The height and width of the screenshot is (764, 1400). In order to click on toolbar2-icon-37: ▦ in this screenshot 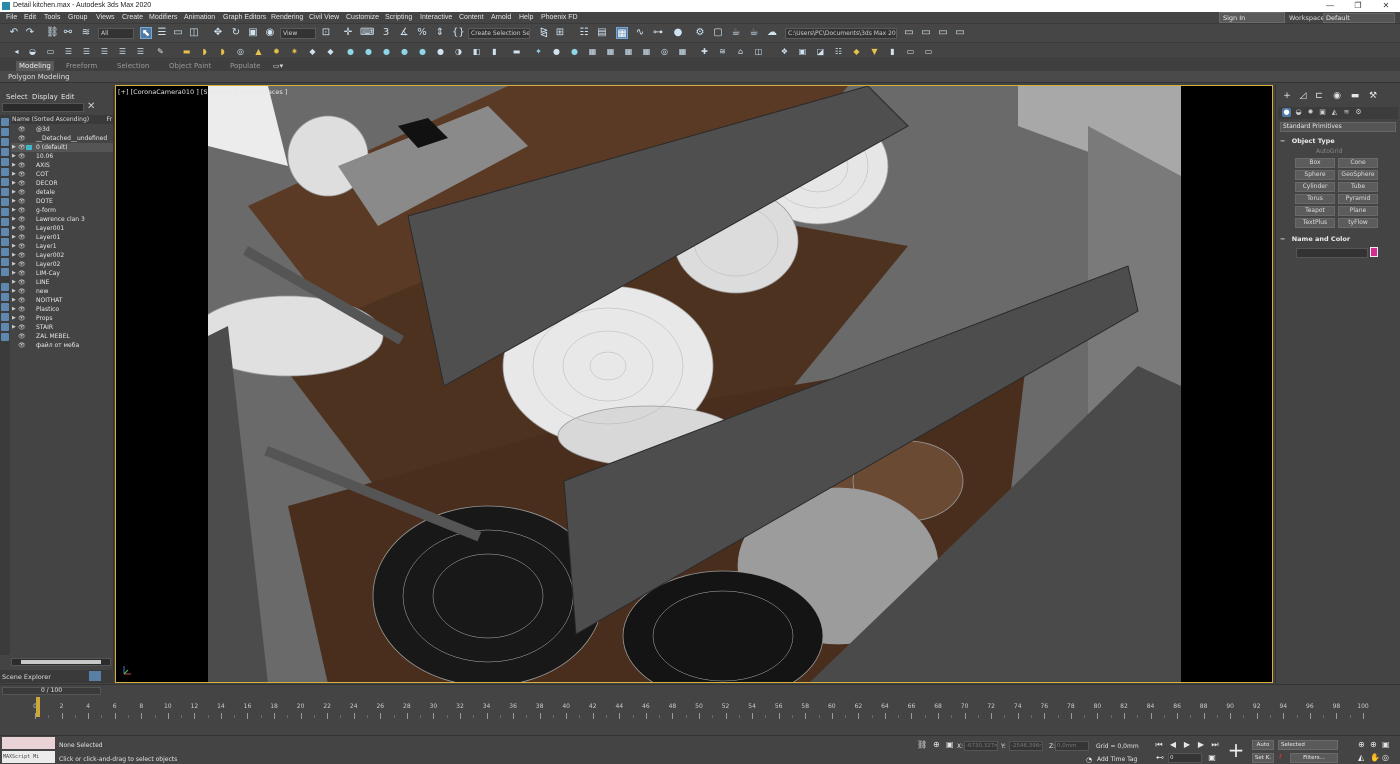, I will do `click(682, 51)`.